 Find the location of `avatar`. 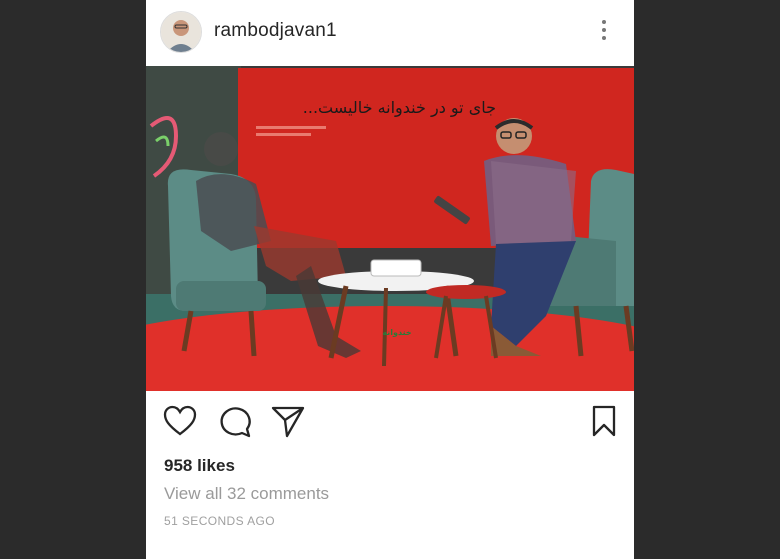

avatar is located at coordinates (181, 32).